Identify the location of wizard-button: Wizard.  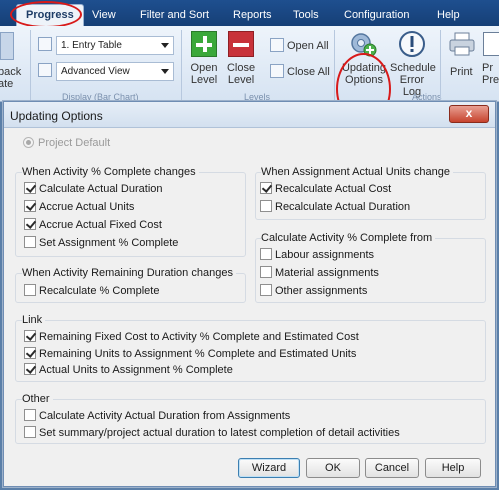
(269, 468).